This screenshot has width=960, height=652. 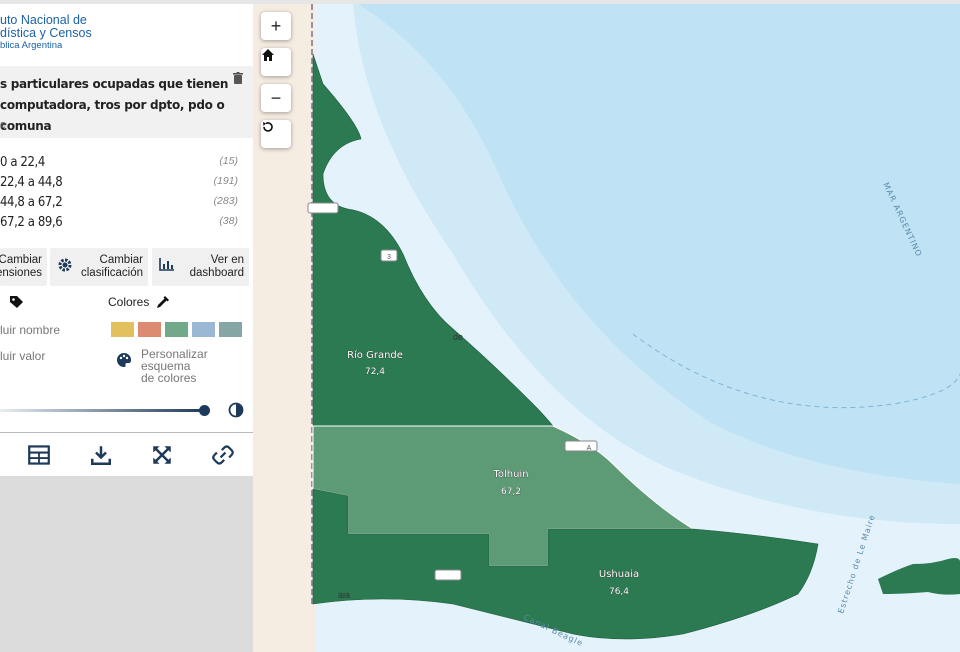 I want to click on region-label-tolhuin: Tolhuin, so click(x=510, y=474).